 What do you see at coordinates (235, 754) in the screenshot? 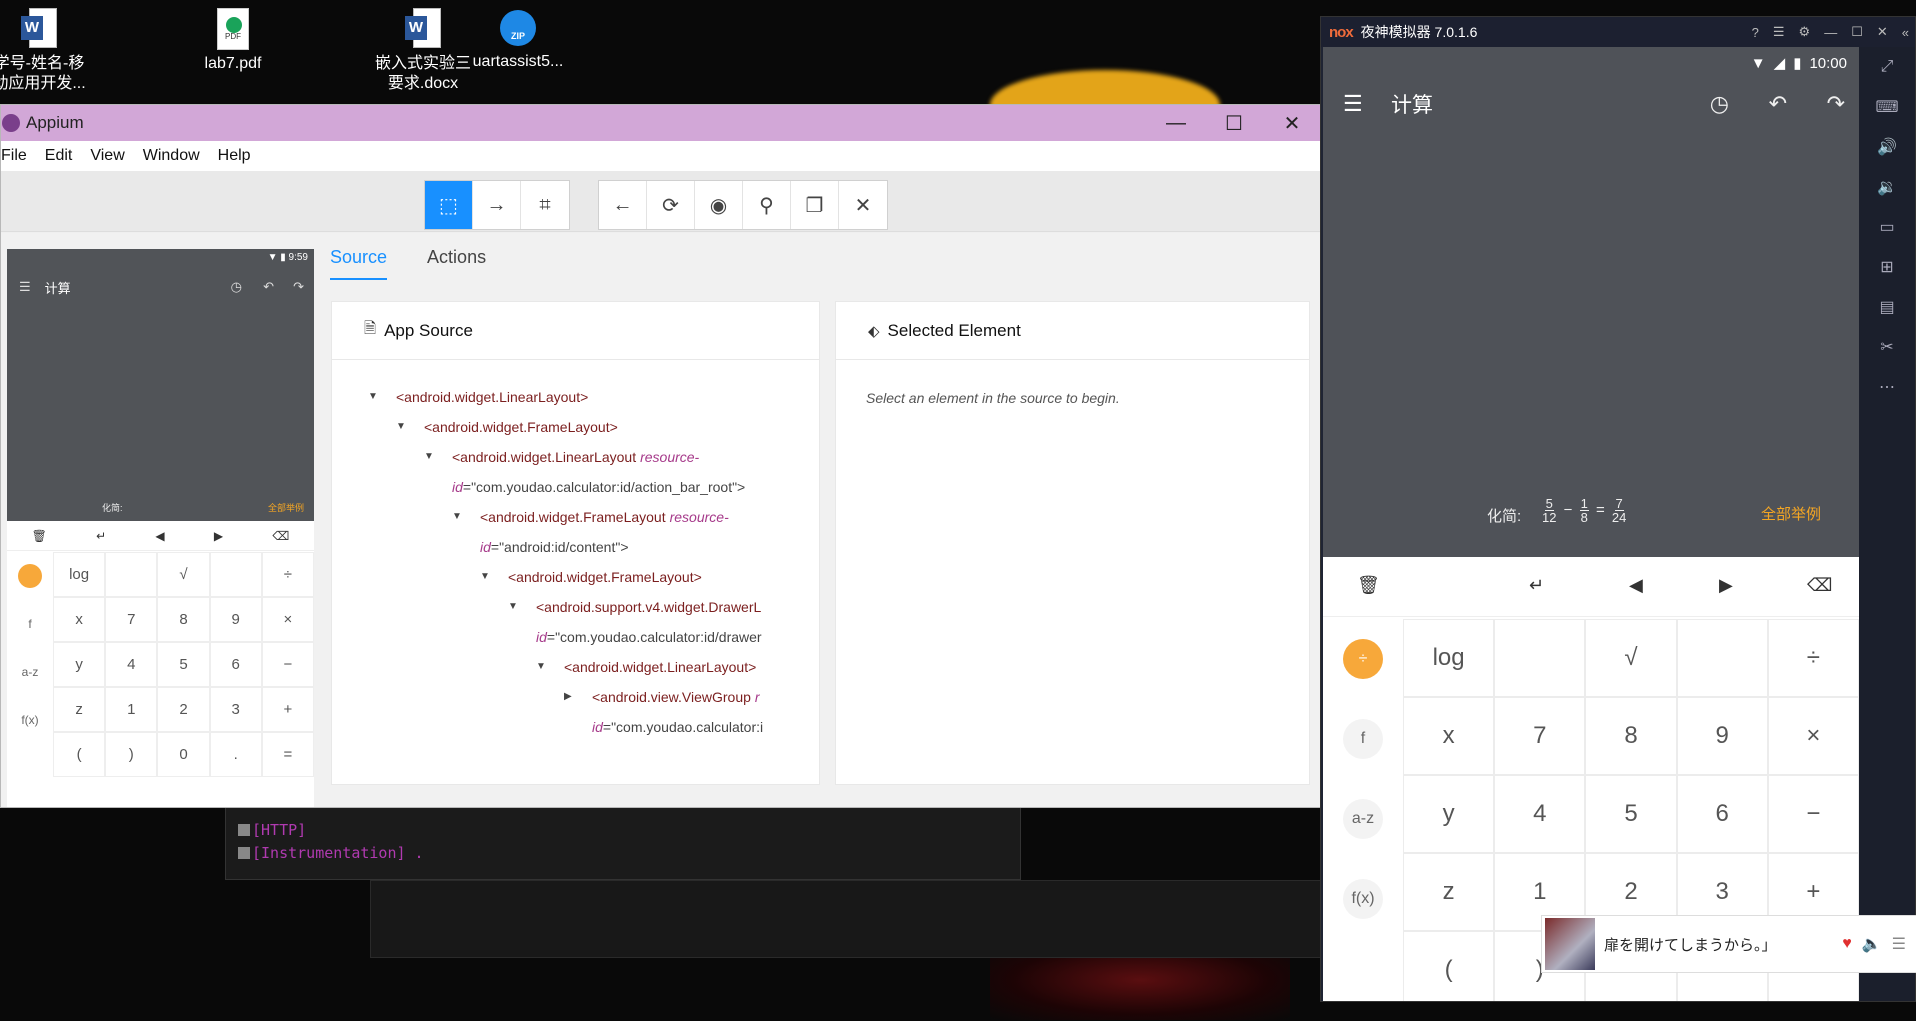
I see `calc-key: .` at bounding box center [235, 754].